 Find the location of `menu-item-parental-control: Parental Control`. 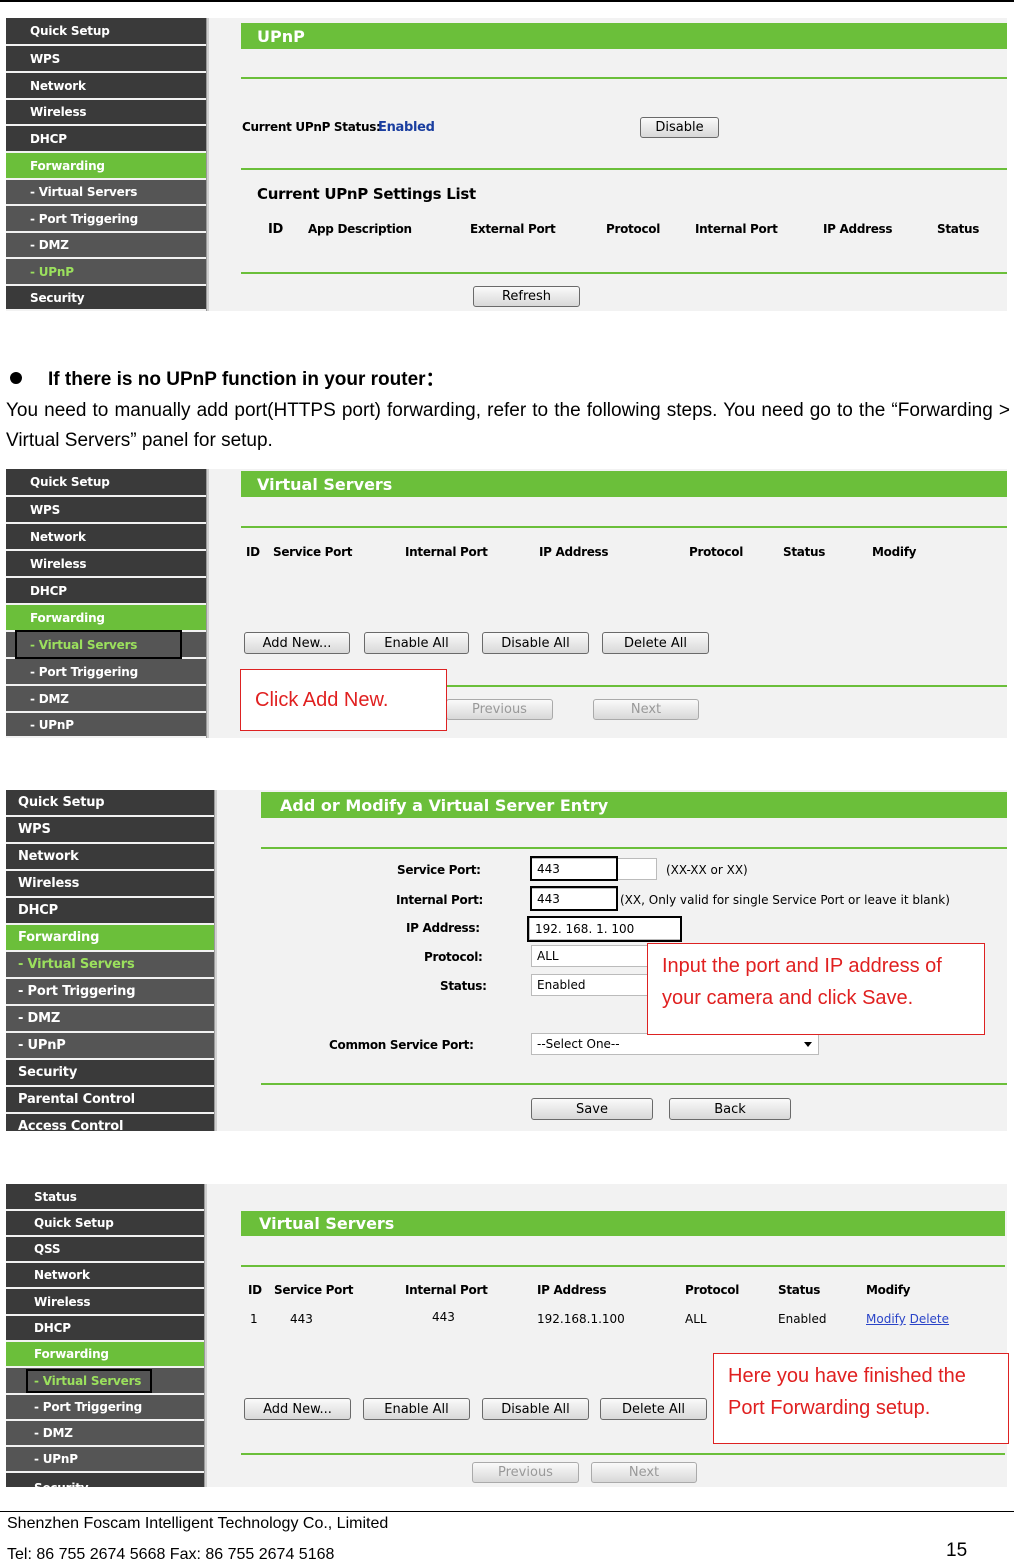

menu-item-parental-control: Parental Control is located at coordinates (110, 1100).